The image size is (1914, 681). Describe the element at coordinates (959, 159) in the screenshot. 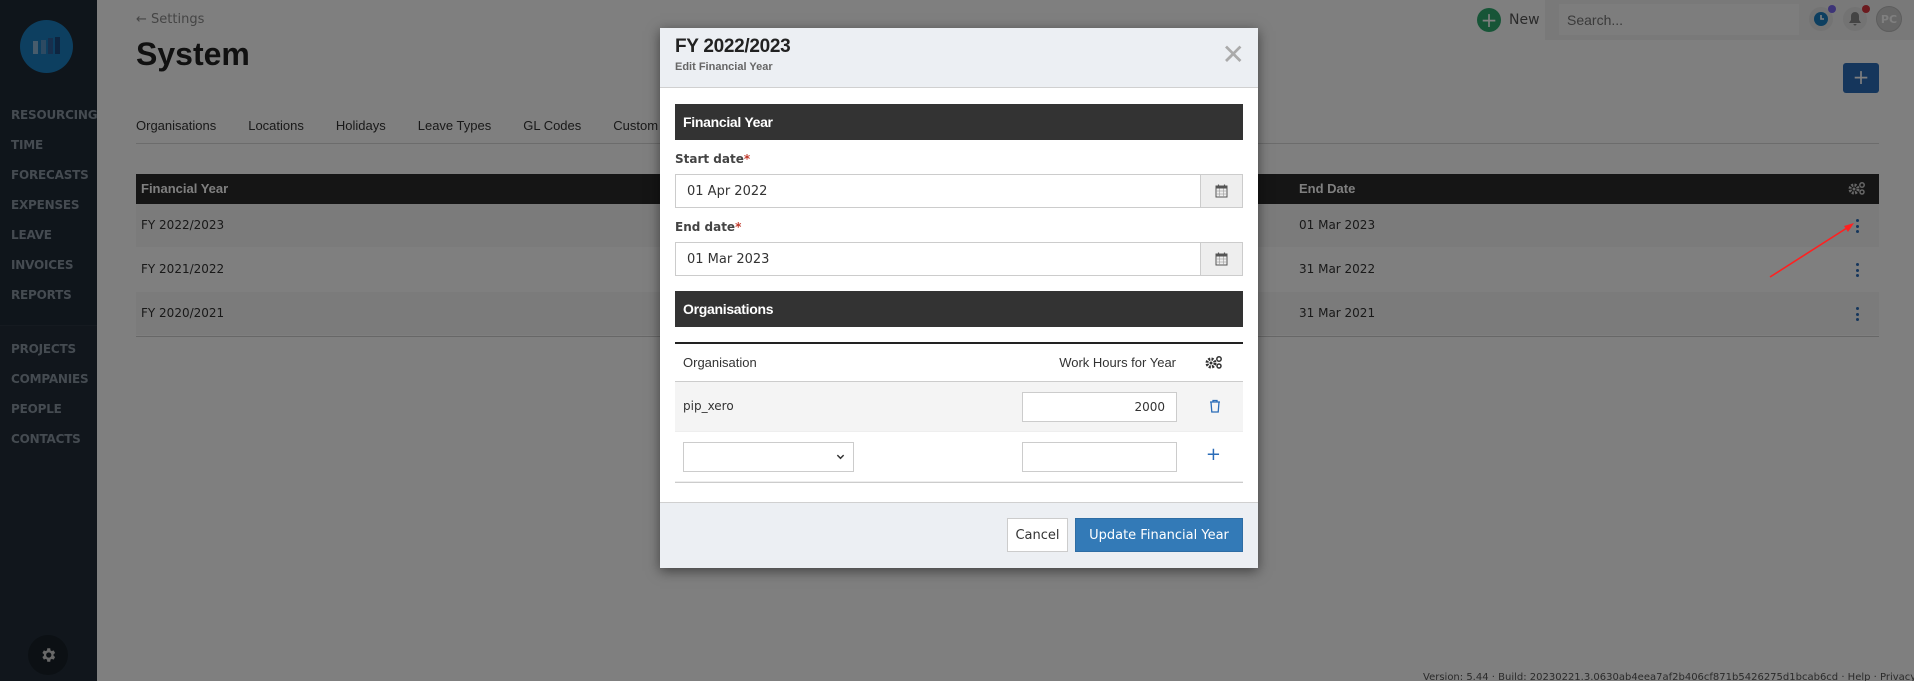

I see `start-date-label: Start date*` at that location.